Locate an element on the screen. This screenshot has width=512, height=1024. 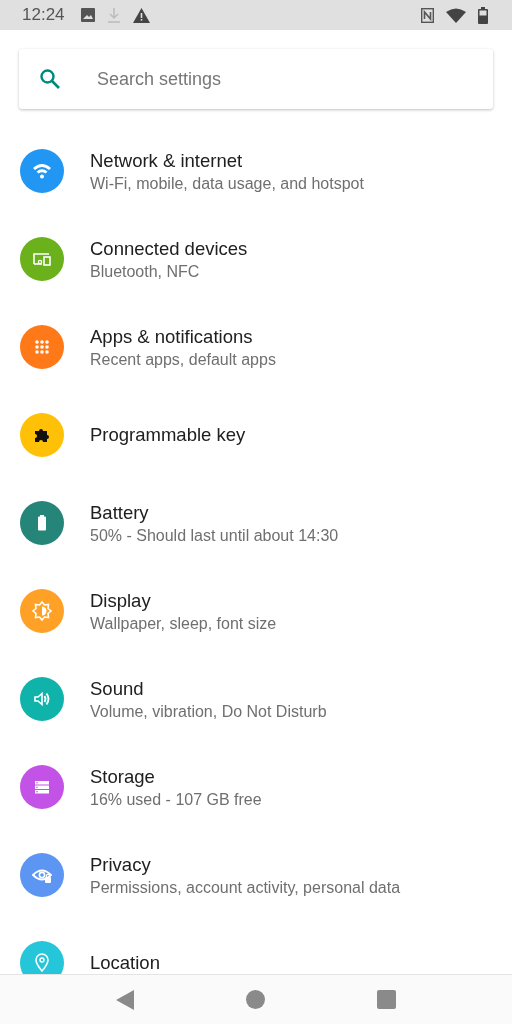
search-icon is located at coordinates (50, 79).